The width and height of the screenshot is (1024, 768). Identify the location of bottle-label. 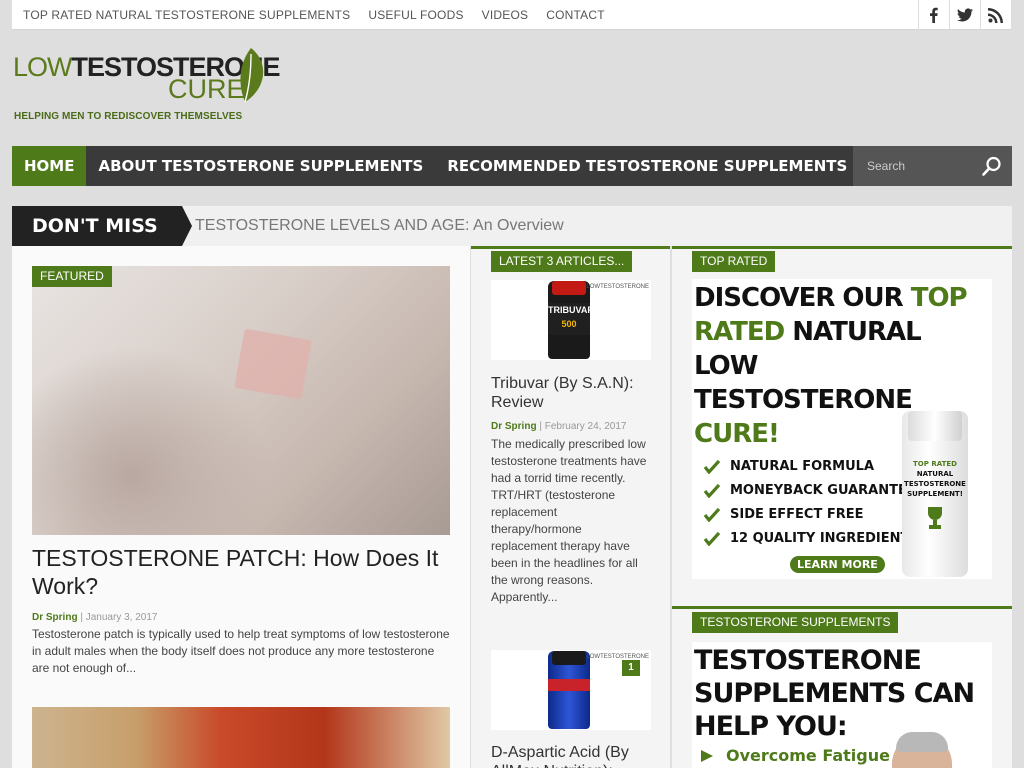
(569, 685).